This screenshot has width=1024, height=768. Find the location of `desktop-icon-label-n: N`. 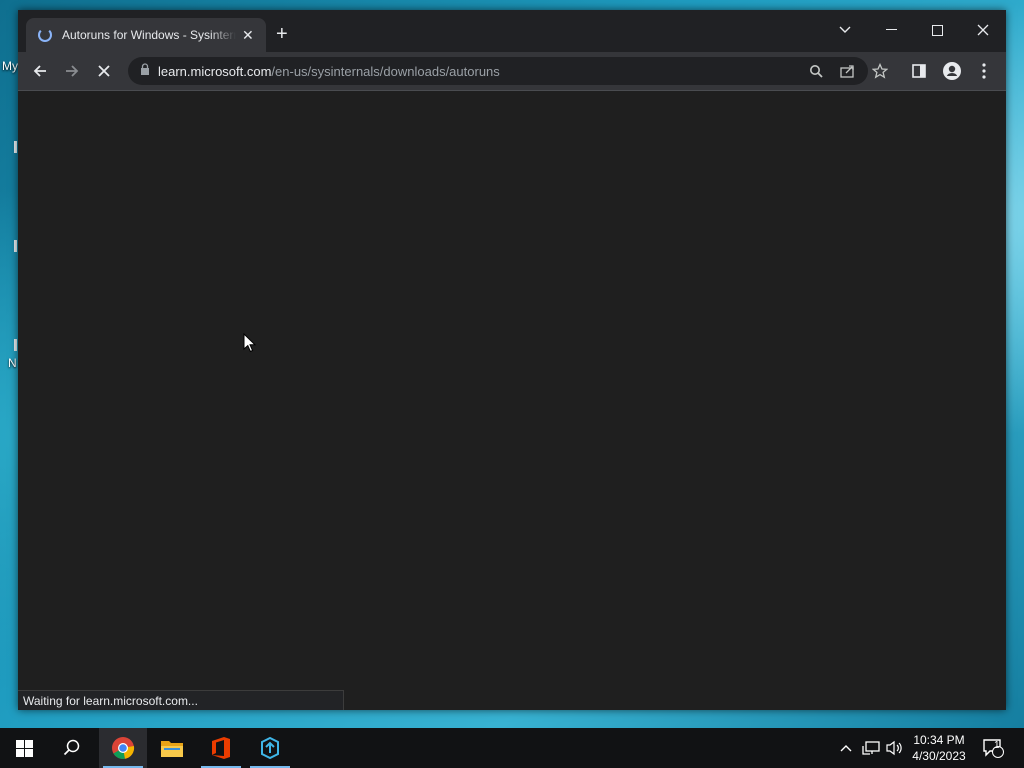

desktop-icon-label-n: N is located at coordinates (12, 363).